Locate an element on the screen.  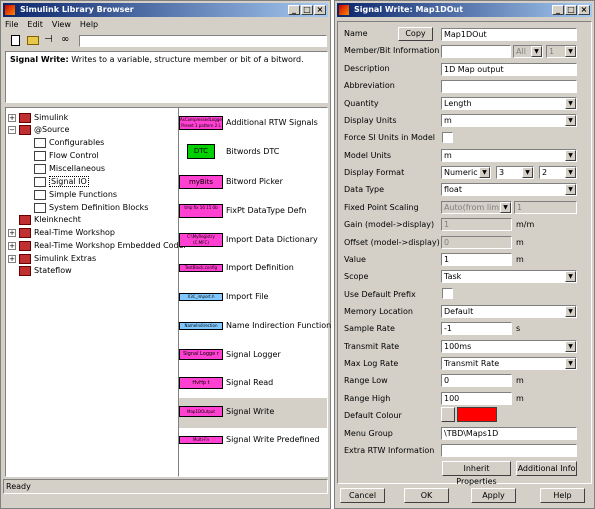
menu-view: View is located at coordinates (61, 25).